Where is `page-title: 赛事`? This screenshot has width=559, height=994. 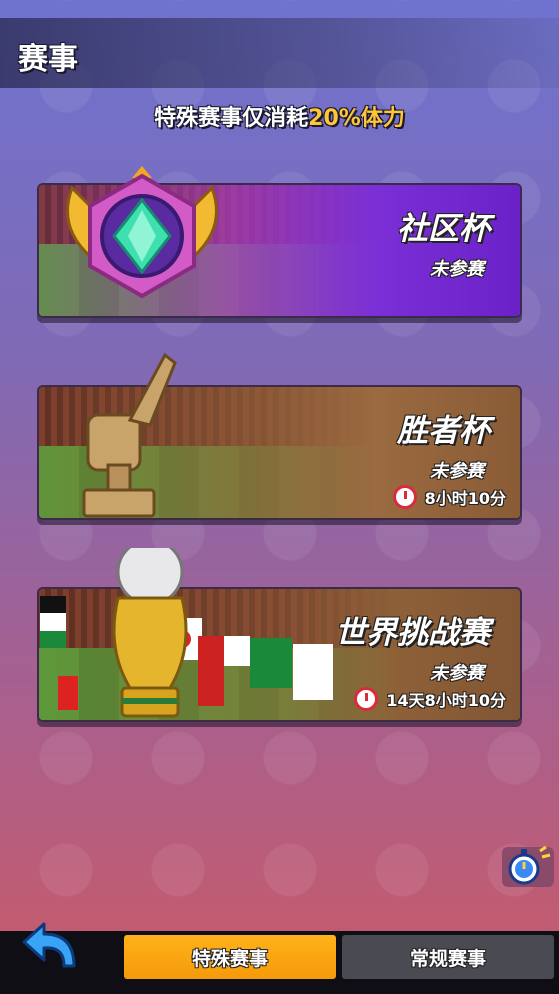
page-title: 赛事 is located at coordinates (48, 59).